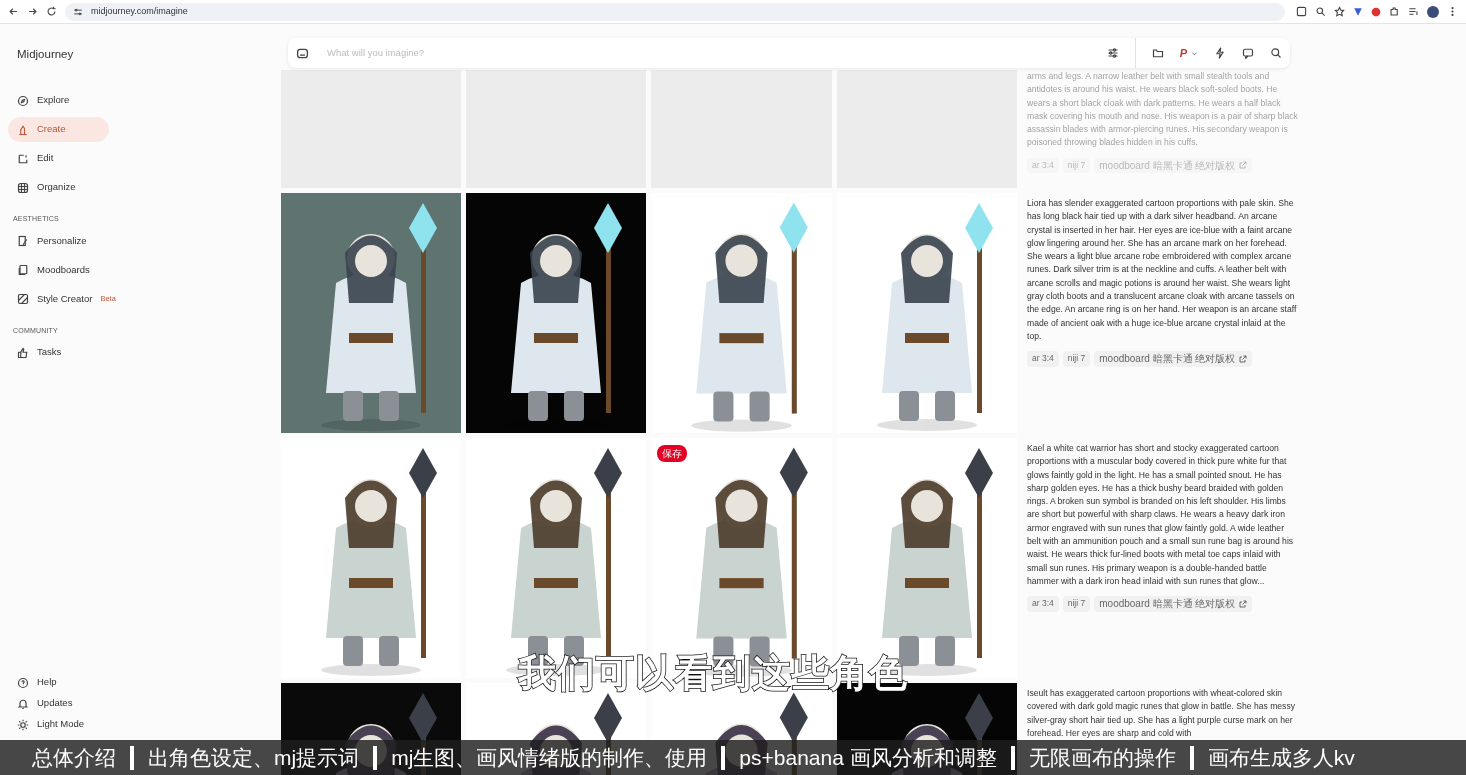 Image resolution: width=1466 pixels, height=775 pixels. Describe the element at coordinates (1394, 11) in the screenshot. I see `puzzle-icon` at that location.